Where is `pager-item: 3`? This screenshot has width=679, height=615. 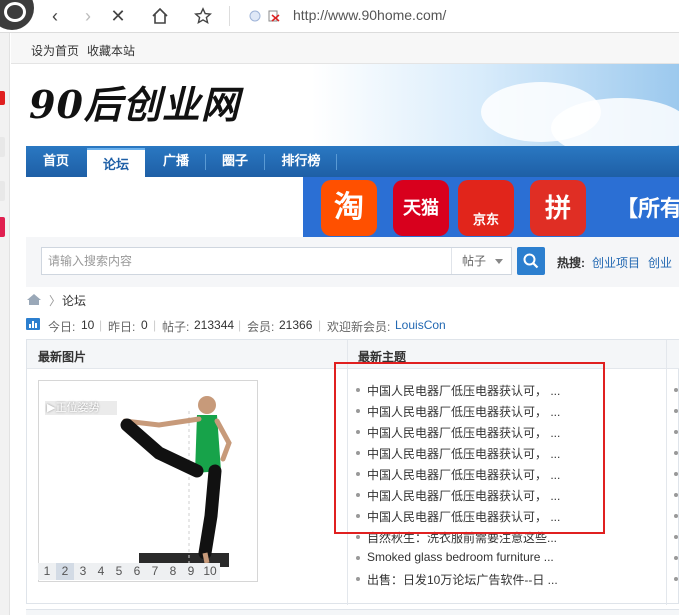 pager-item: 3 is located at coordinates (83, 571).